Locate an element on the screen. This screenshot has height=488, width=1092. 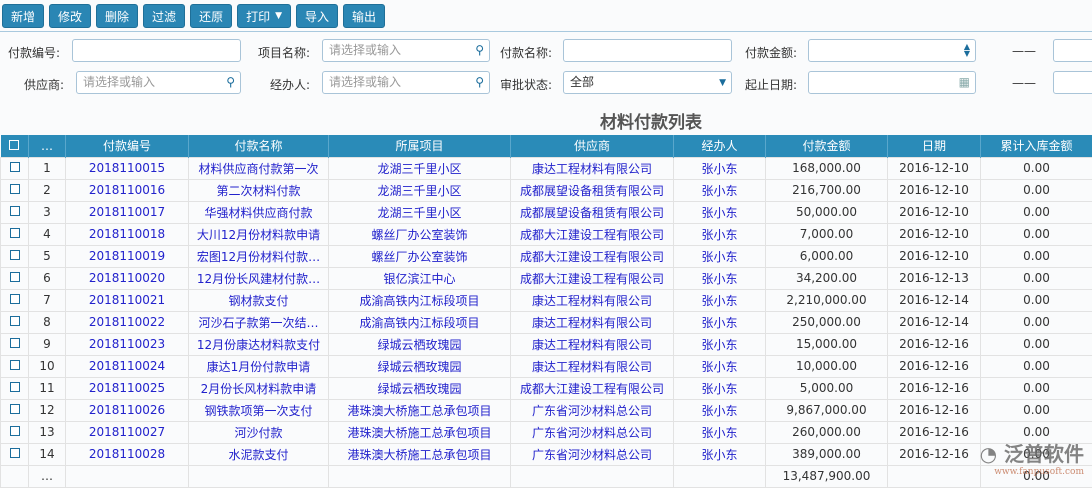
cell-payment-code: 2018110018 is located at coordinates (127, 234).